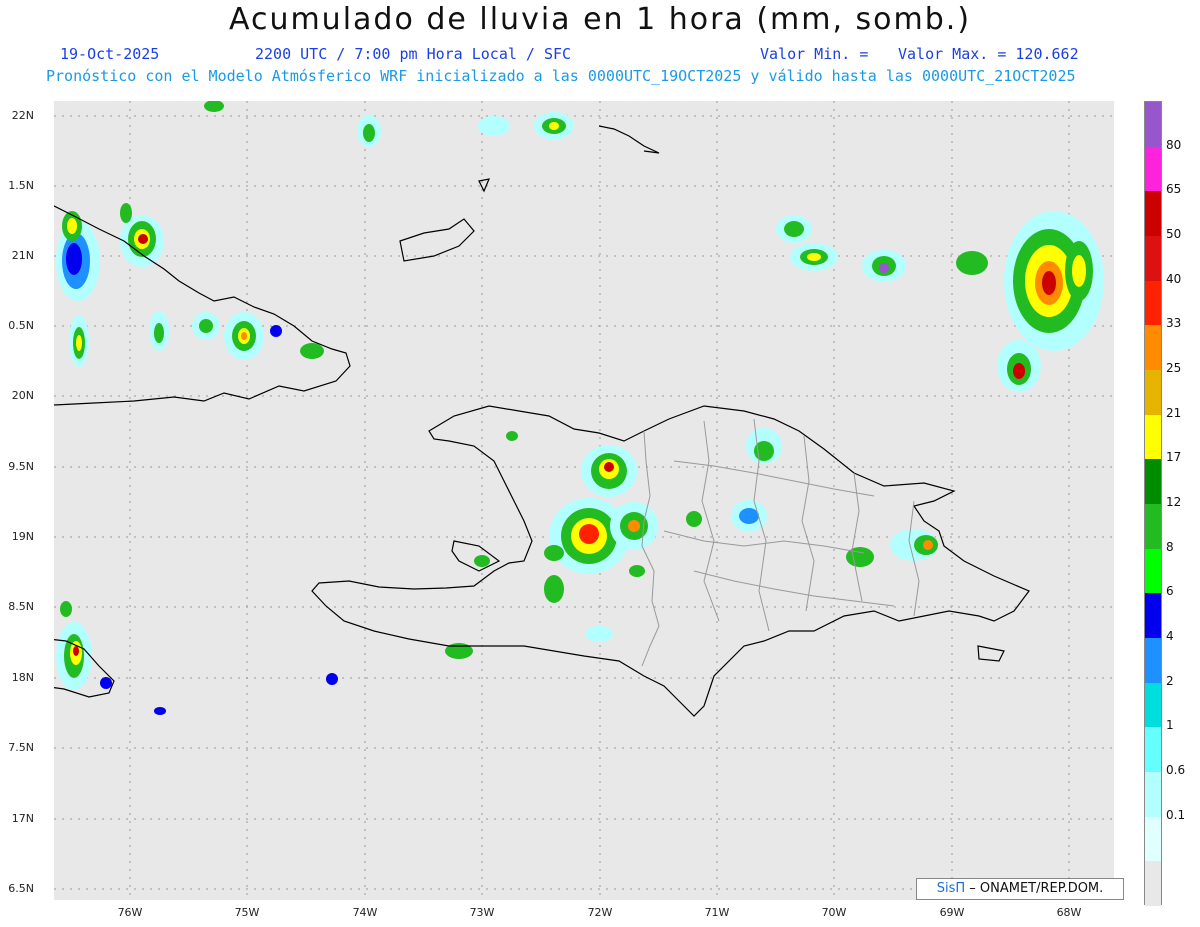  Describe the element at coordinates (1174, 278) in the screenshot. I see `colorbar-label: 40` at that location.